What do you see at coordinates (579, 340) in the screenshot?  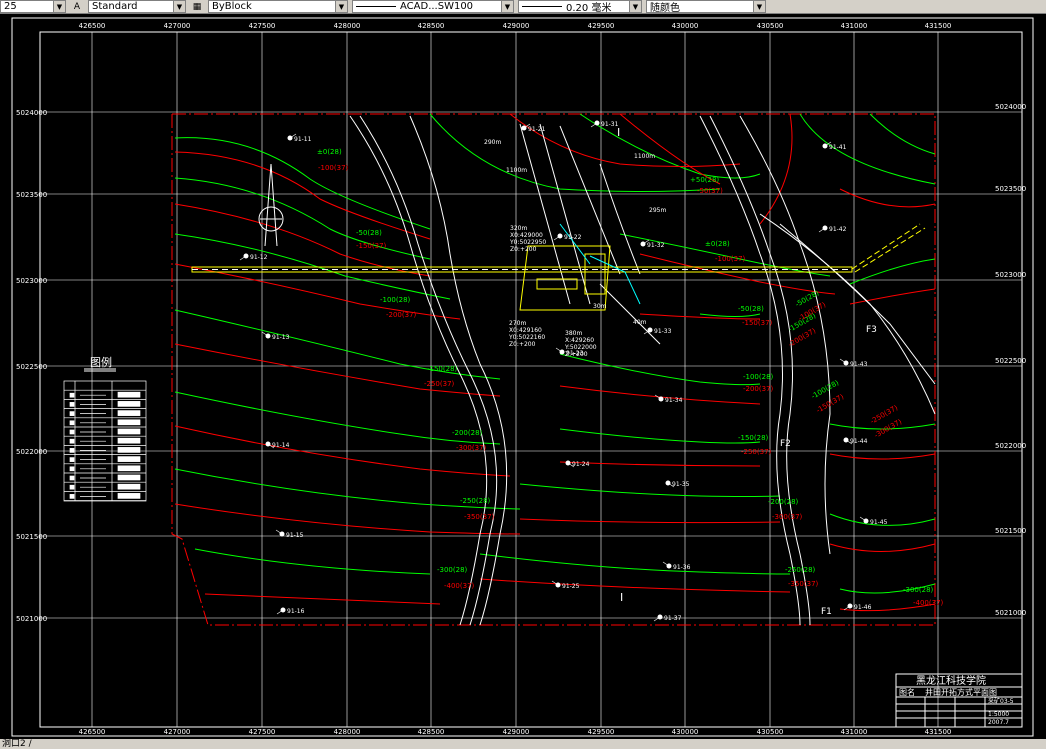 I see `note-text: X:429260` at bounding box center [579, 340].